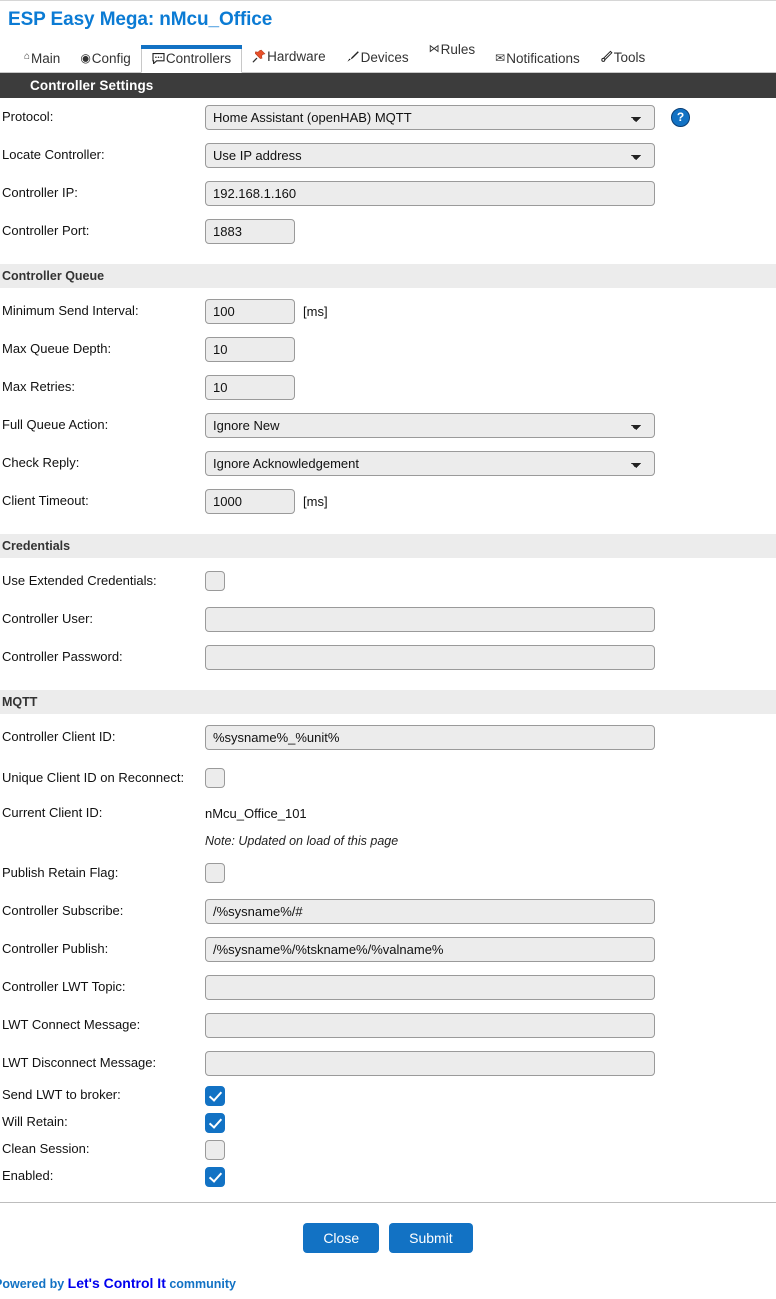 This screenshot has height=1299, width=776. I want to click on protocol-label: Protocol:, so click(28, 116).